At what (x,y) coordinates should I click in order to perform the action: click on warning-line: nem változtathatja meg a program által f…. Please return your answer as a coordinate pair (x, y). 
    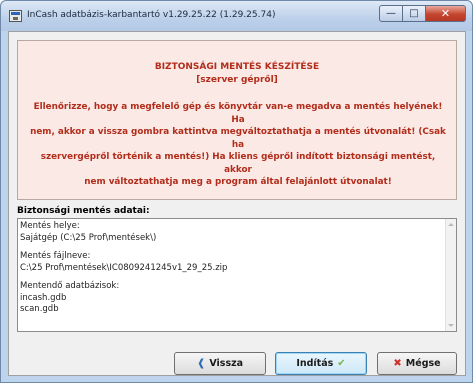
    Looking at the image, I should click on (238, 182).